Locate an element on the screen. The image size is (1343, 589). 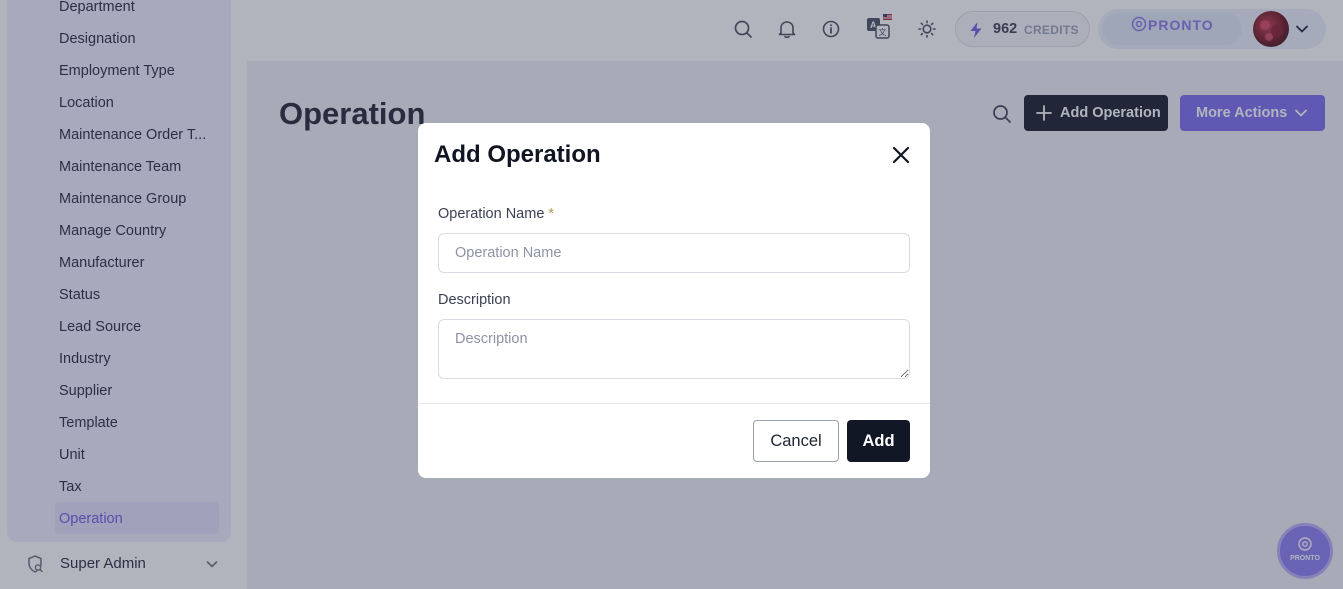
description-textarea is located at coordinates (674, 349).